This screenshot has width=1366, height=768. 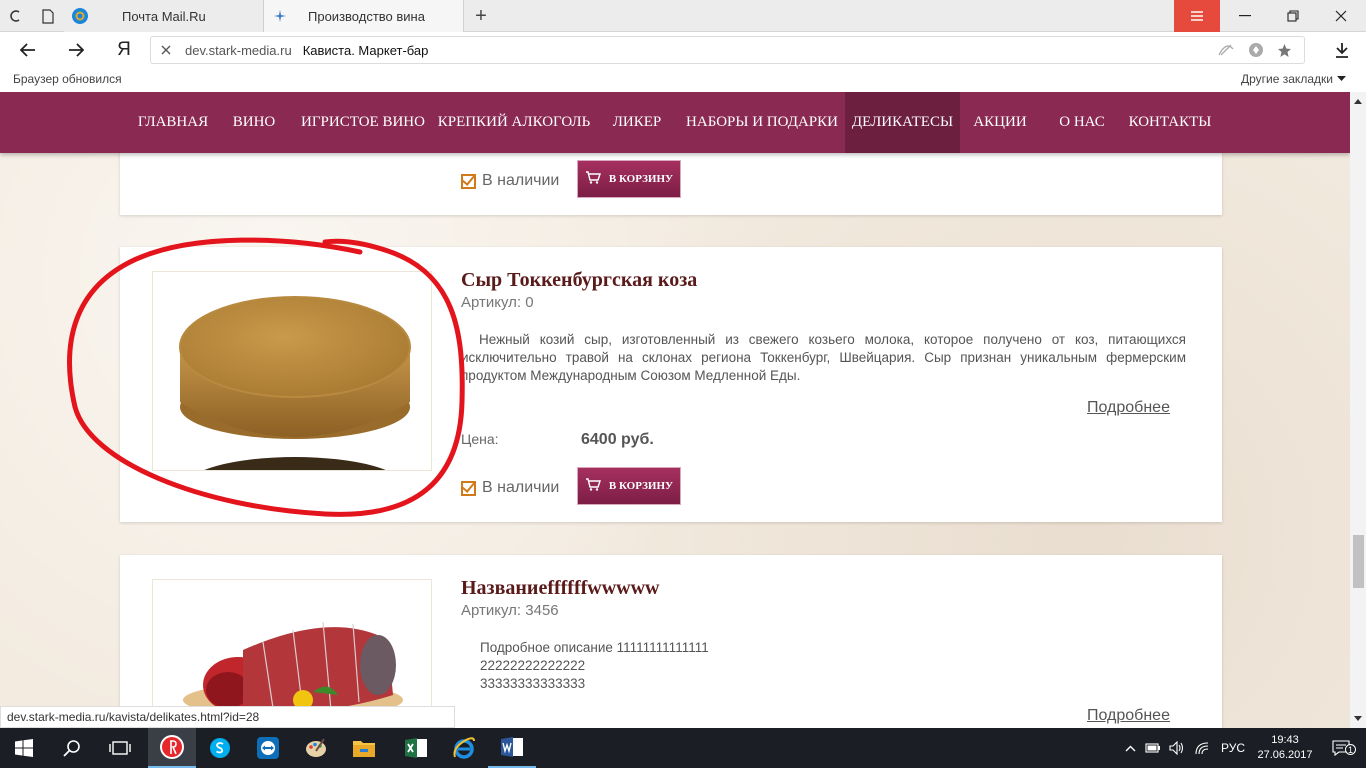 What do you see at coordinates (124, 50) in the screenshot?
I see `yandex-logo: Я` at bounding box center [124, 50].